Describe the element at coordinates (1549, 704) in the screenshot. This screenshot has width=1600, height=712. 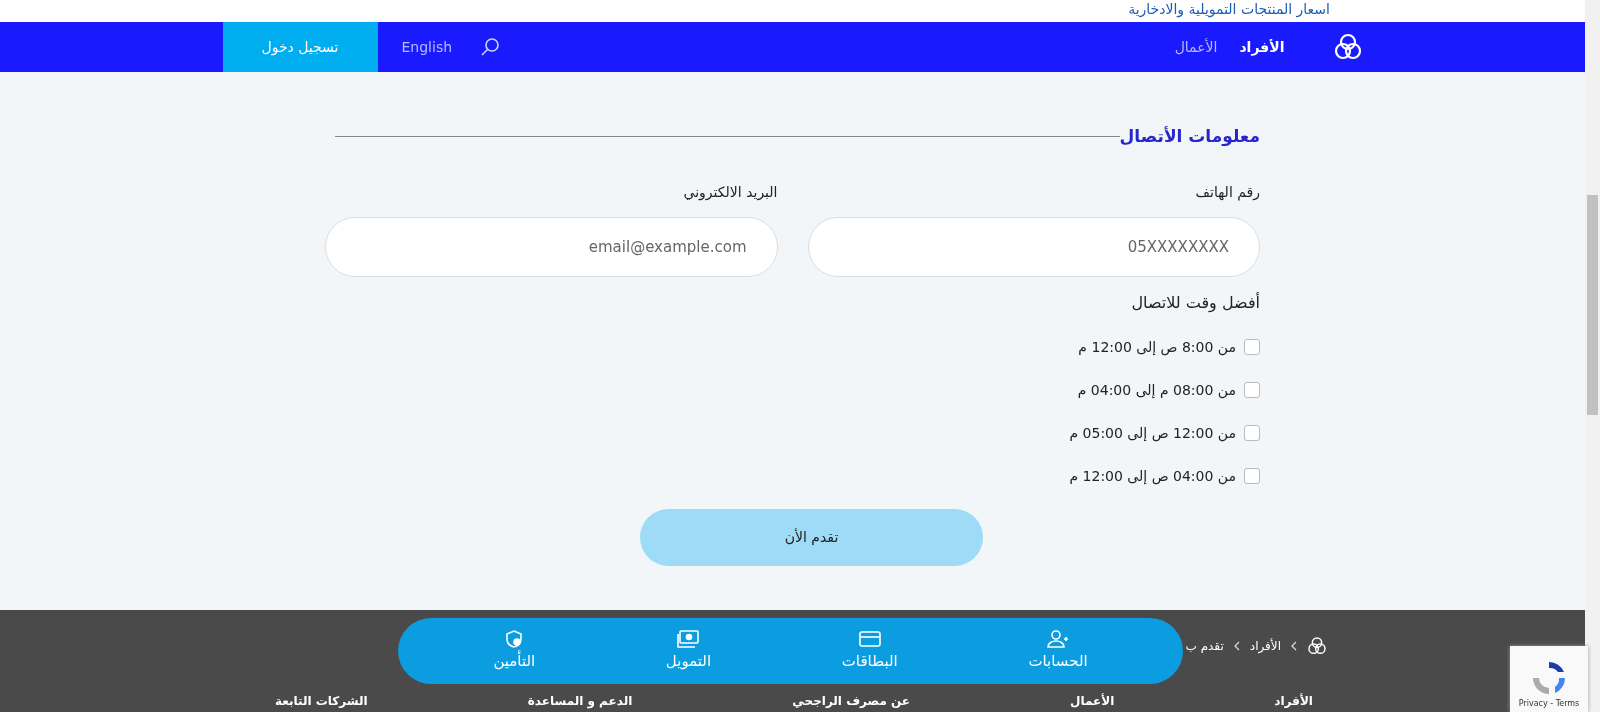
I see `recaptcha-links: Privacy - Terms` at that location.